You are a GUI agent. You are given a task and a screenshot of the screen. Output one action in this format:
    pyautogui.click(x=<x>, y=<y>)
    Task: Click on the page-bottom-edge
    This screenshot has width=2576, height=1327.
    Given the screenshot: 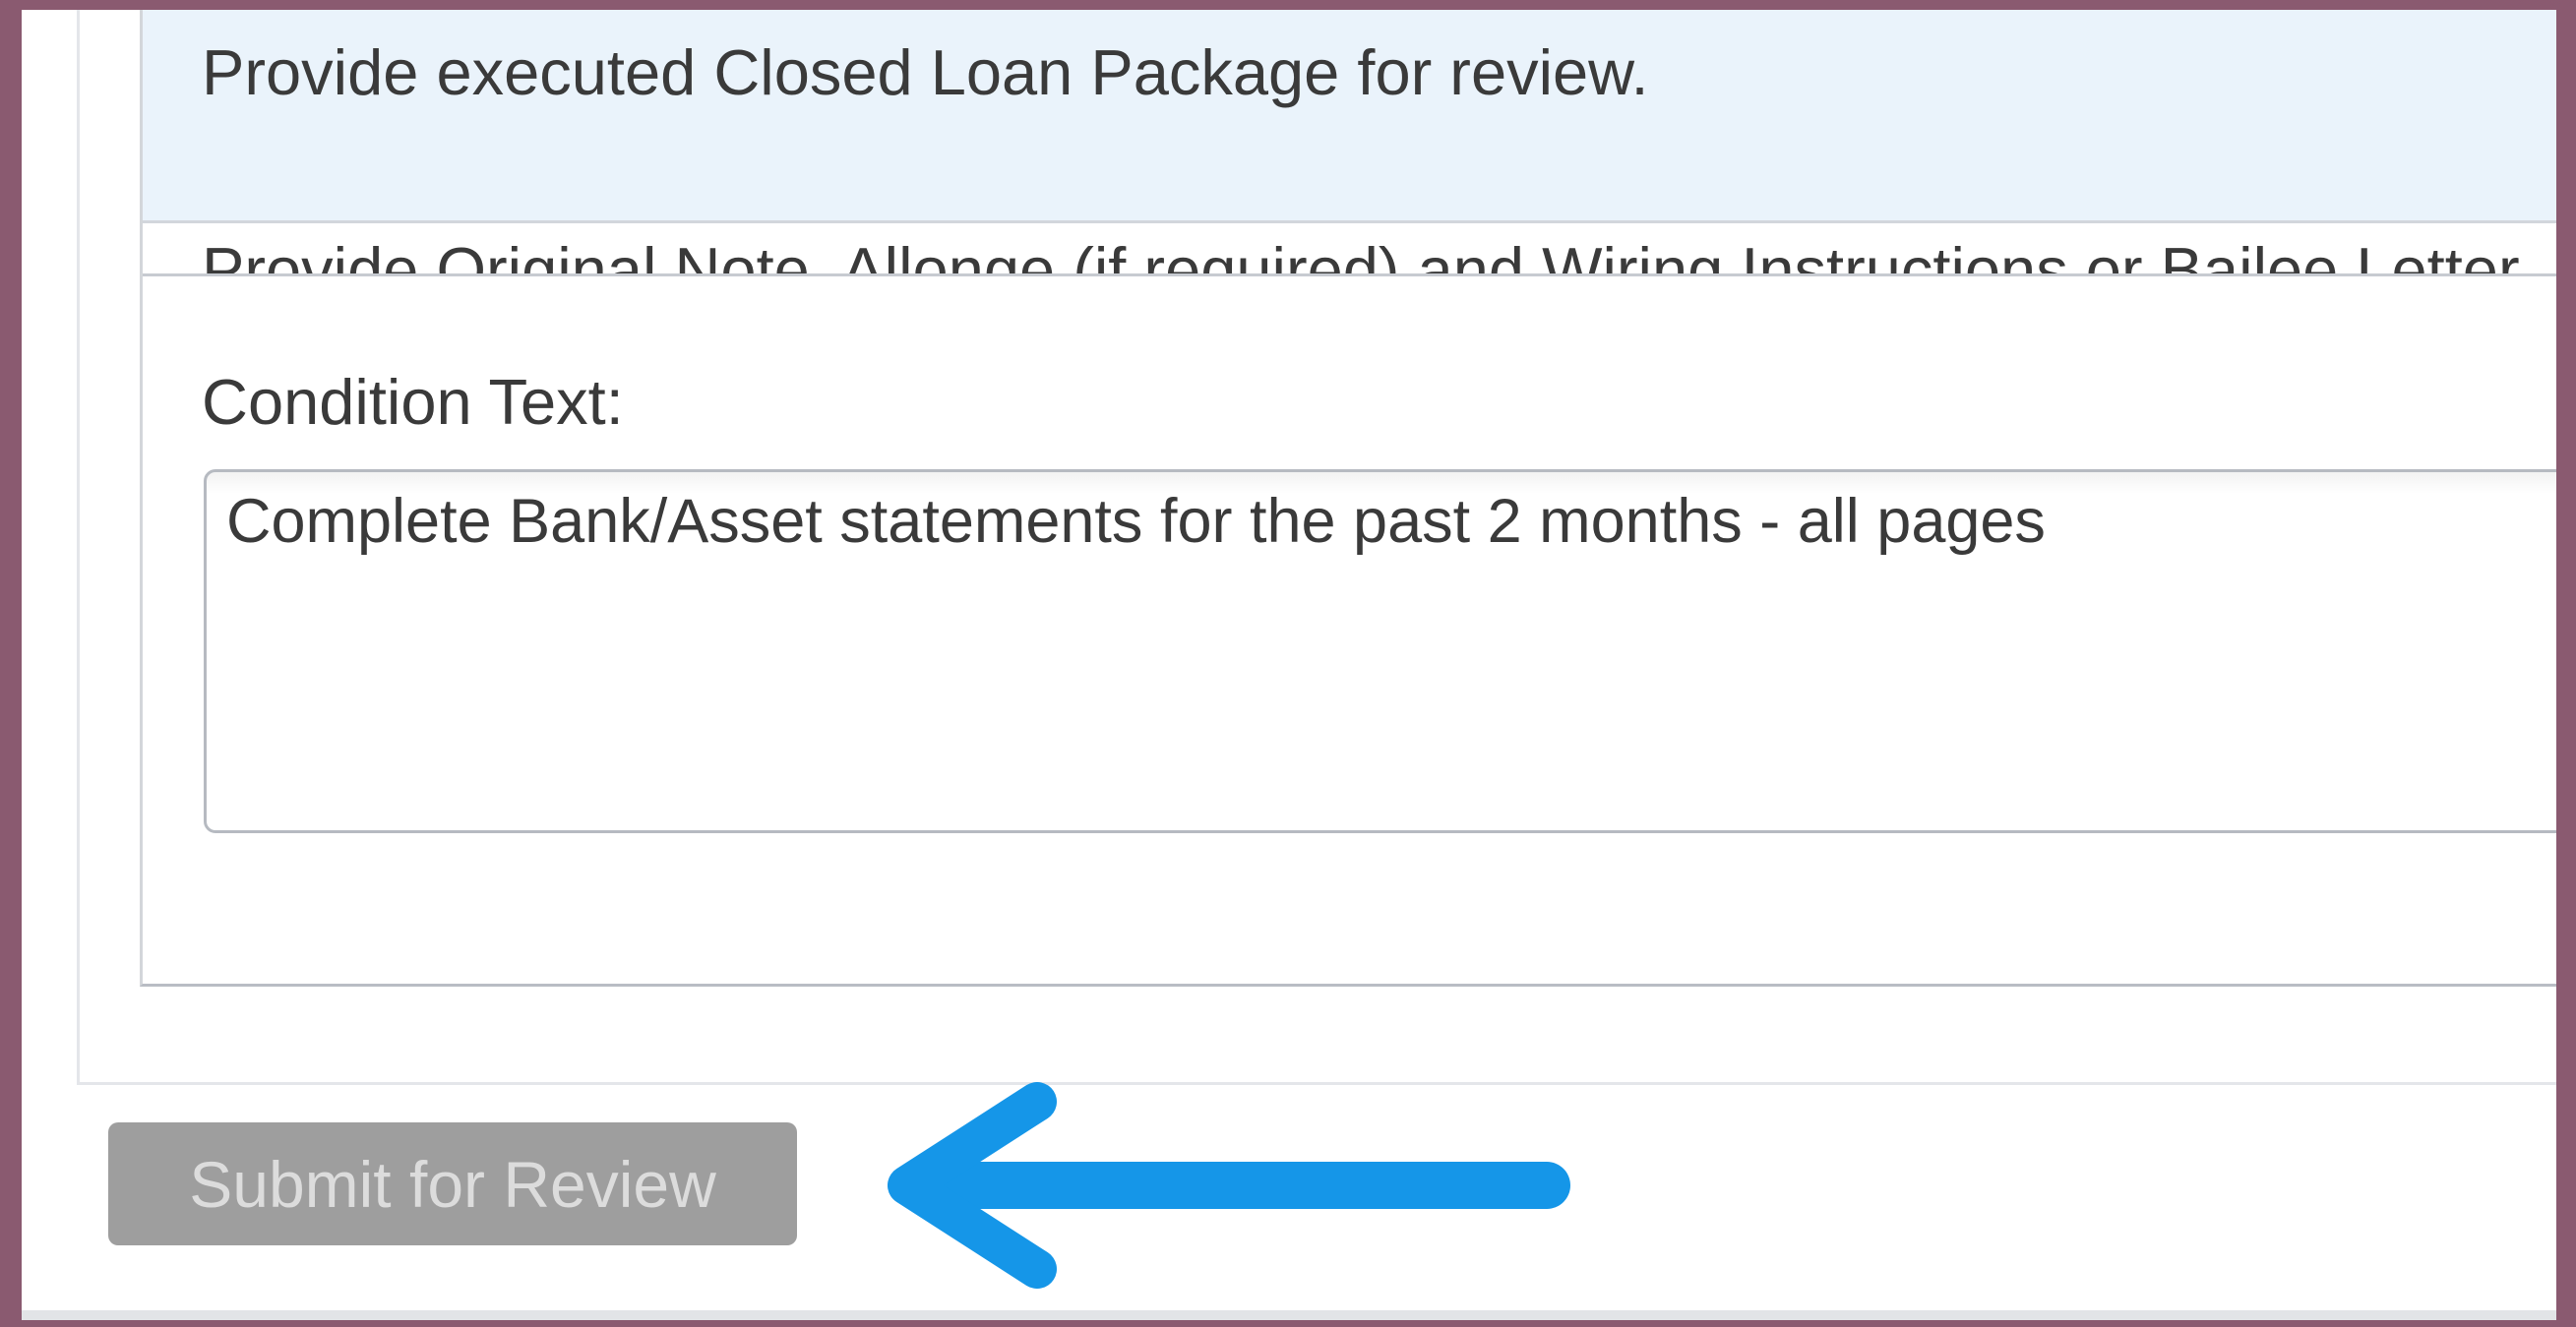 What is the action you would take?
    pyautogui.click(x=1289, y=1315)
    